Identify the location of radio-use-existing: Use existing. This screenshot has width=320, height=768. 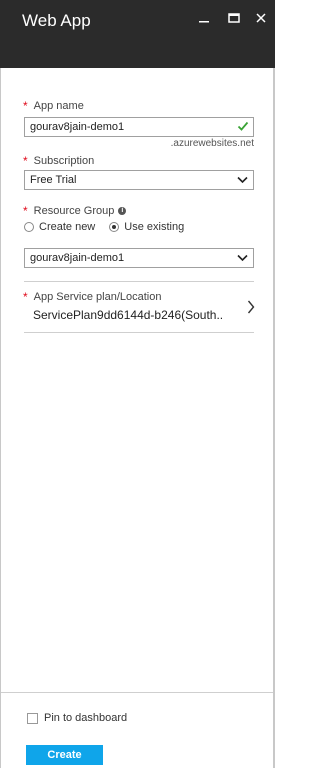
(146, 227).